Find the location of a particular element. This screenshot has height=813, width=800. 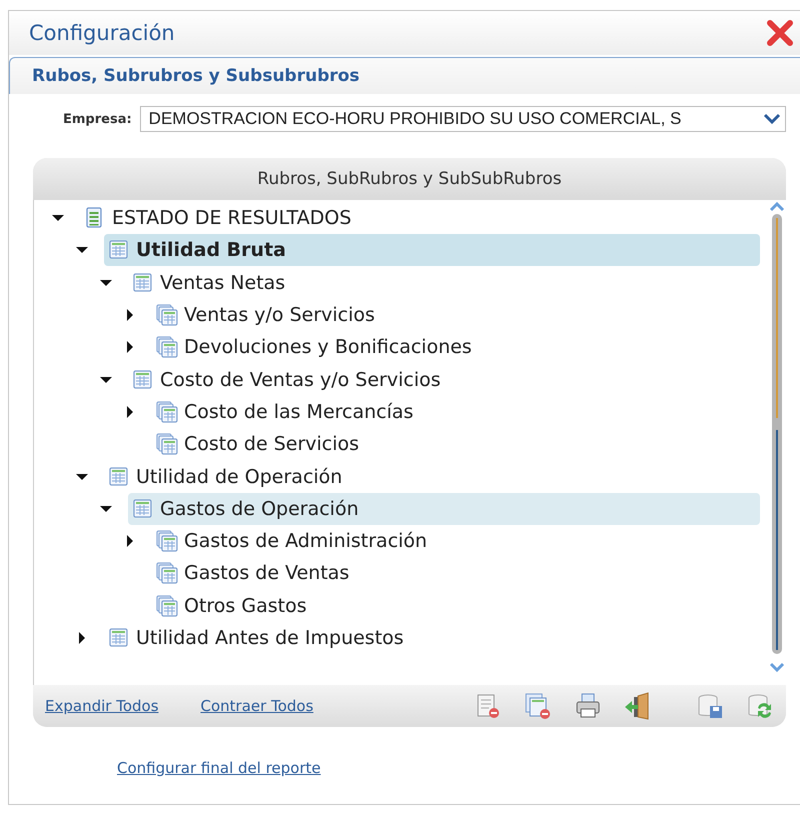

tree-item: Gastos de Operación is located at coordinates (444, 508).